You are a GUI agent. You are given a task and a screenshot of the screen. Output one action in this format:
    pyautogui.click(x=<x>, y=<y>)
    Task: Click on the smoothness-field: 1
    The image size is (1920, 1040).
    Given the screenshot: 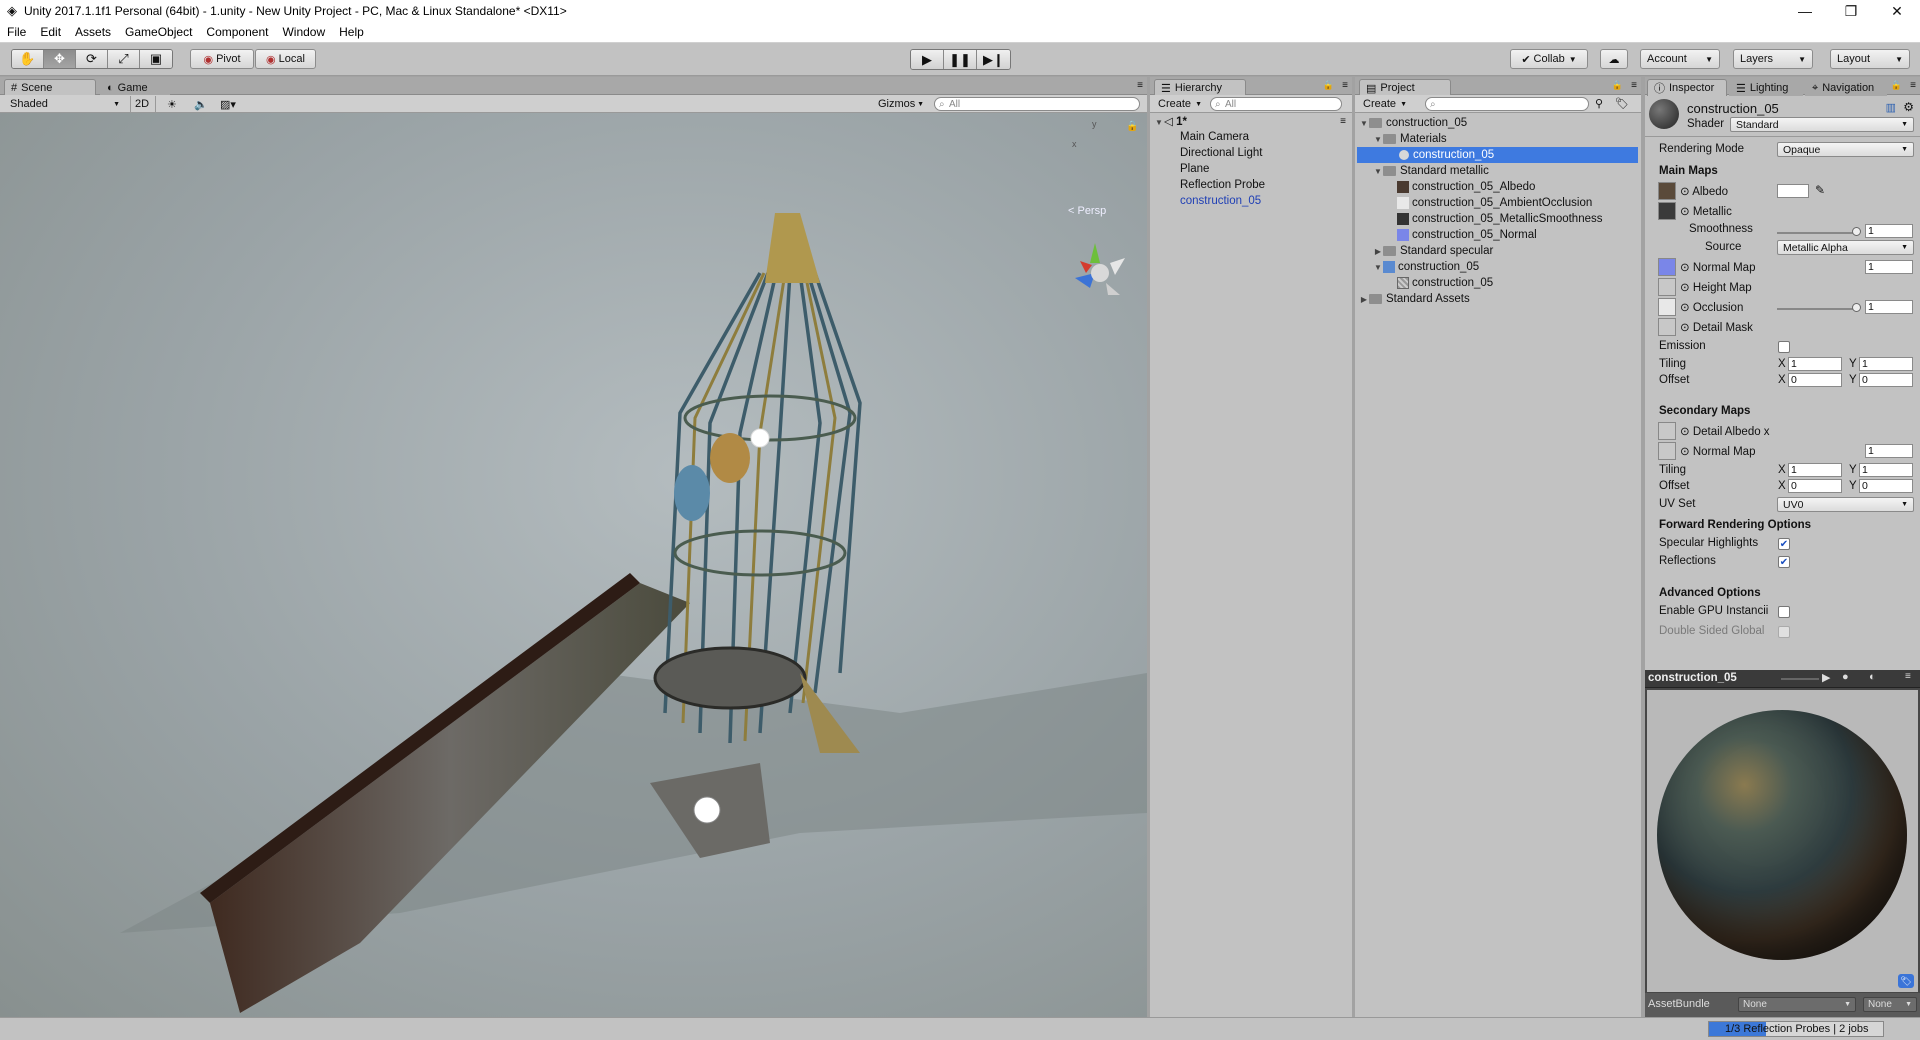 What is the action you would take?
    pyautogui.click(x=1889, y=231)
    